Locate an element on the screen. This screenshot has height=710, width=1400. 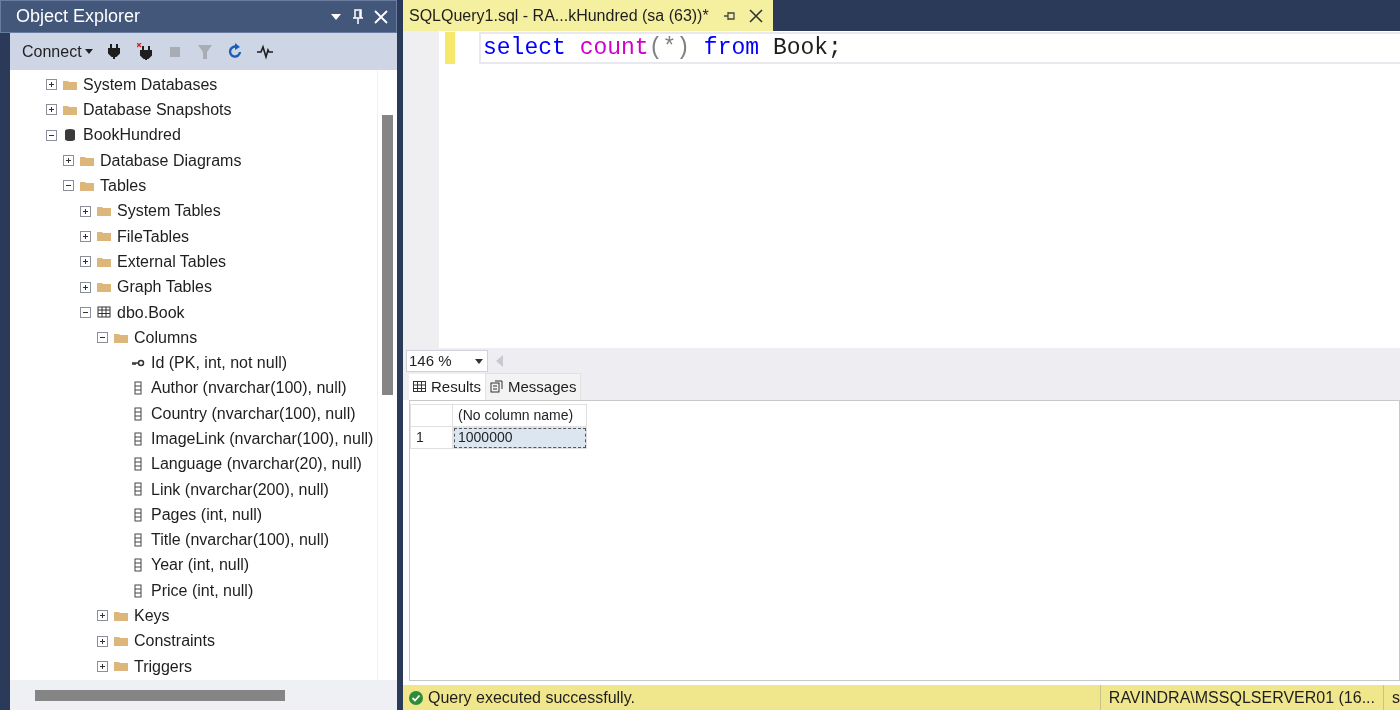
query-tab: SQLQuery1.sql - RA...kHundred (sa (63))* is located at coordinates (588, 15).